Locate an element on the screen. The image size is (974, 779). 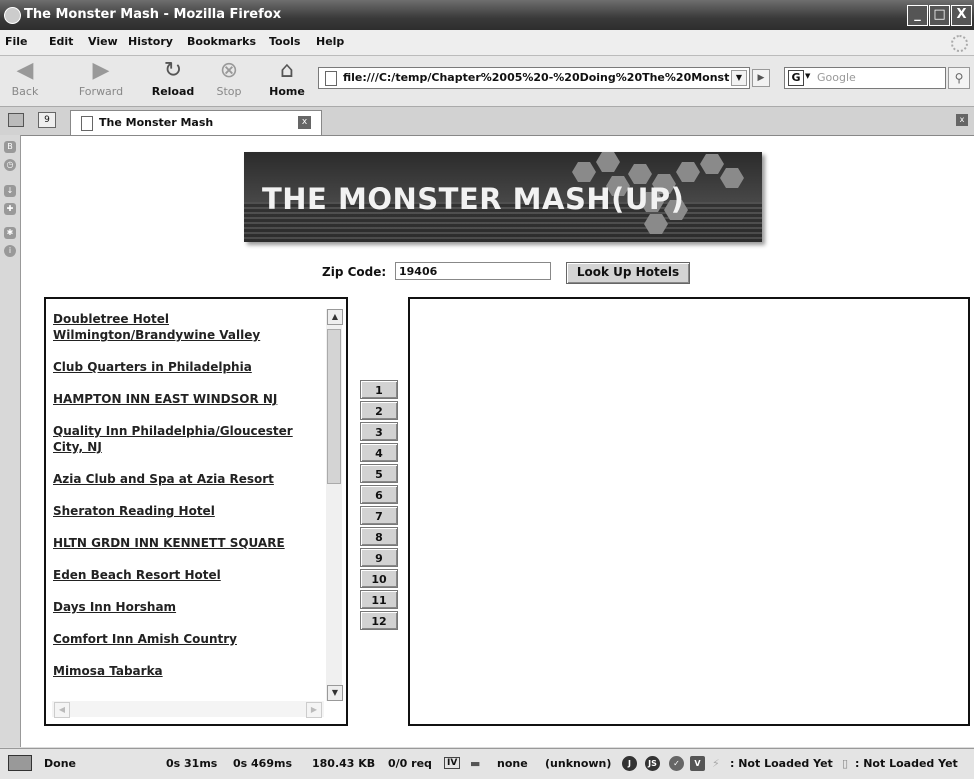
scroll-up-icon: ▲ is located at coordinates (335, 317).